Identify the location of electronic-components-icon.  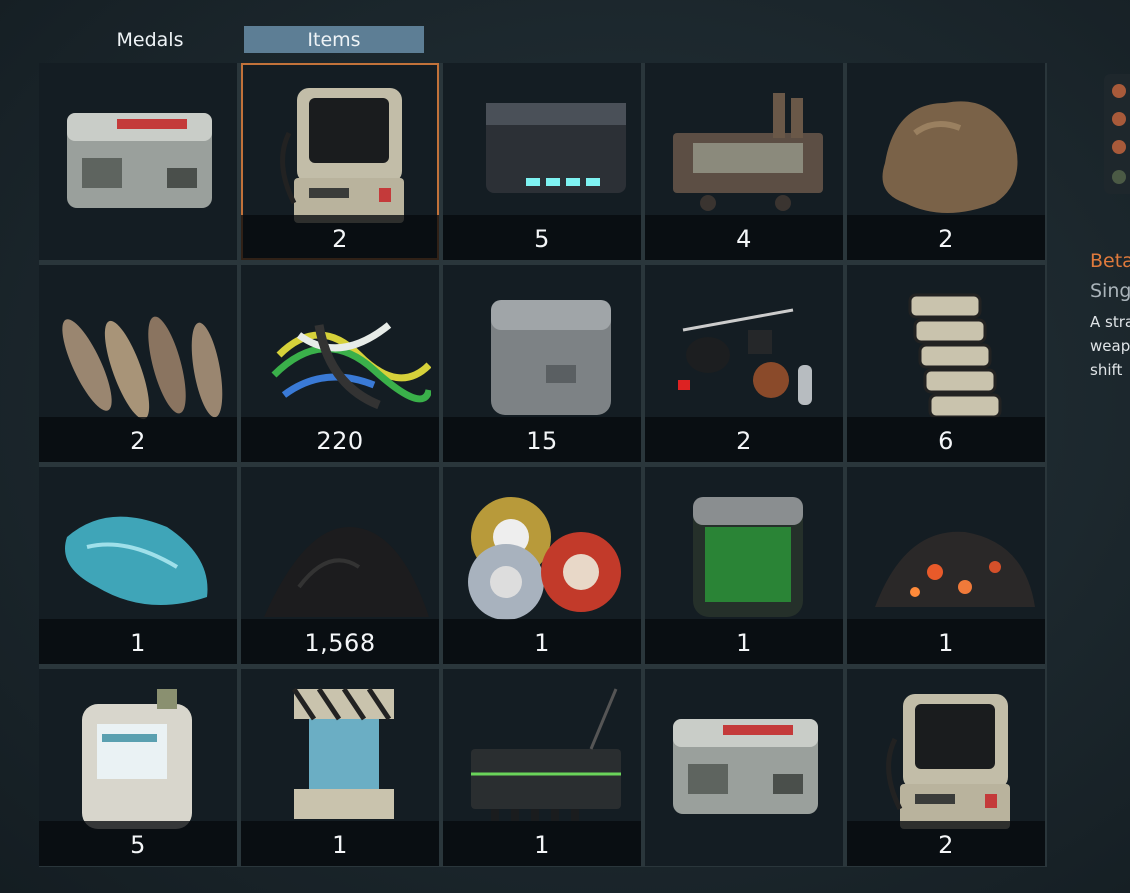
(744, 350).